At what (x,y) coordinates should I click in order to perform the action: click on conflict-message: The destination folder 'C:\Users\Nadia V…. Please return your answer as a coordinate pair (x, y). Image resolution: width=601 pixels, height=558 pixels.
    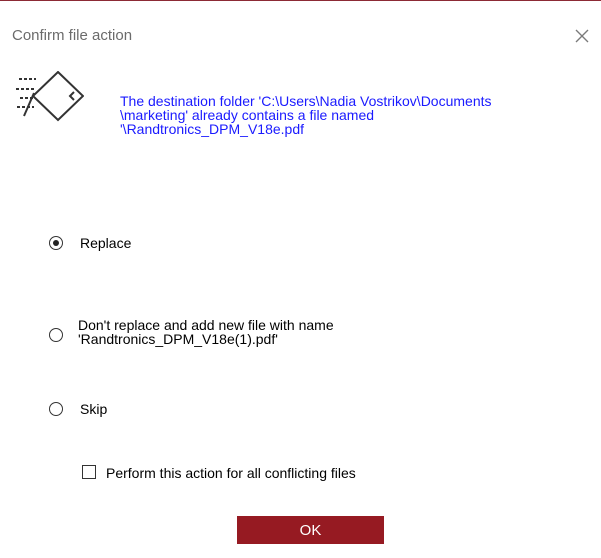
    Looking at the image, I should click on (355, 115).